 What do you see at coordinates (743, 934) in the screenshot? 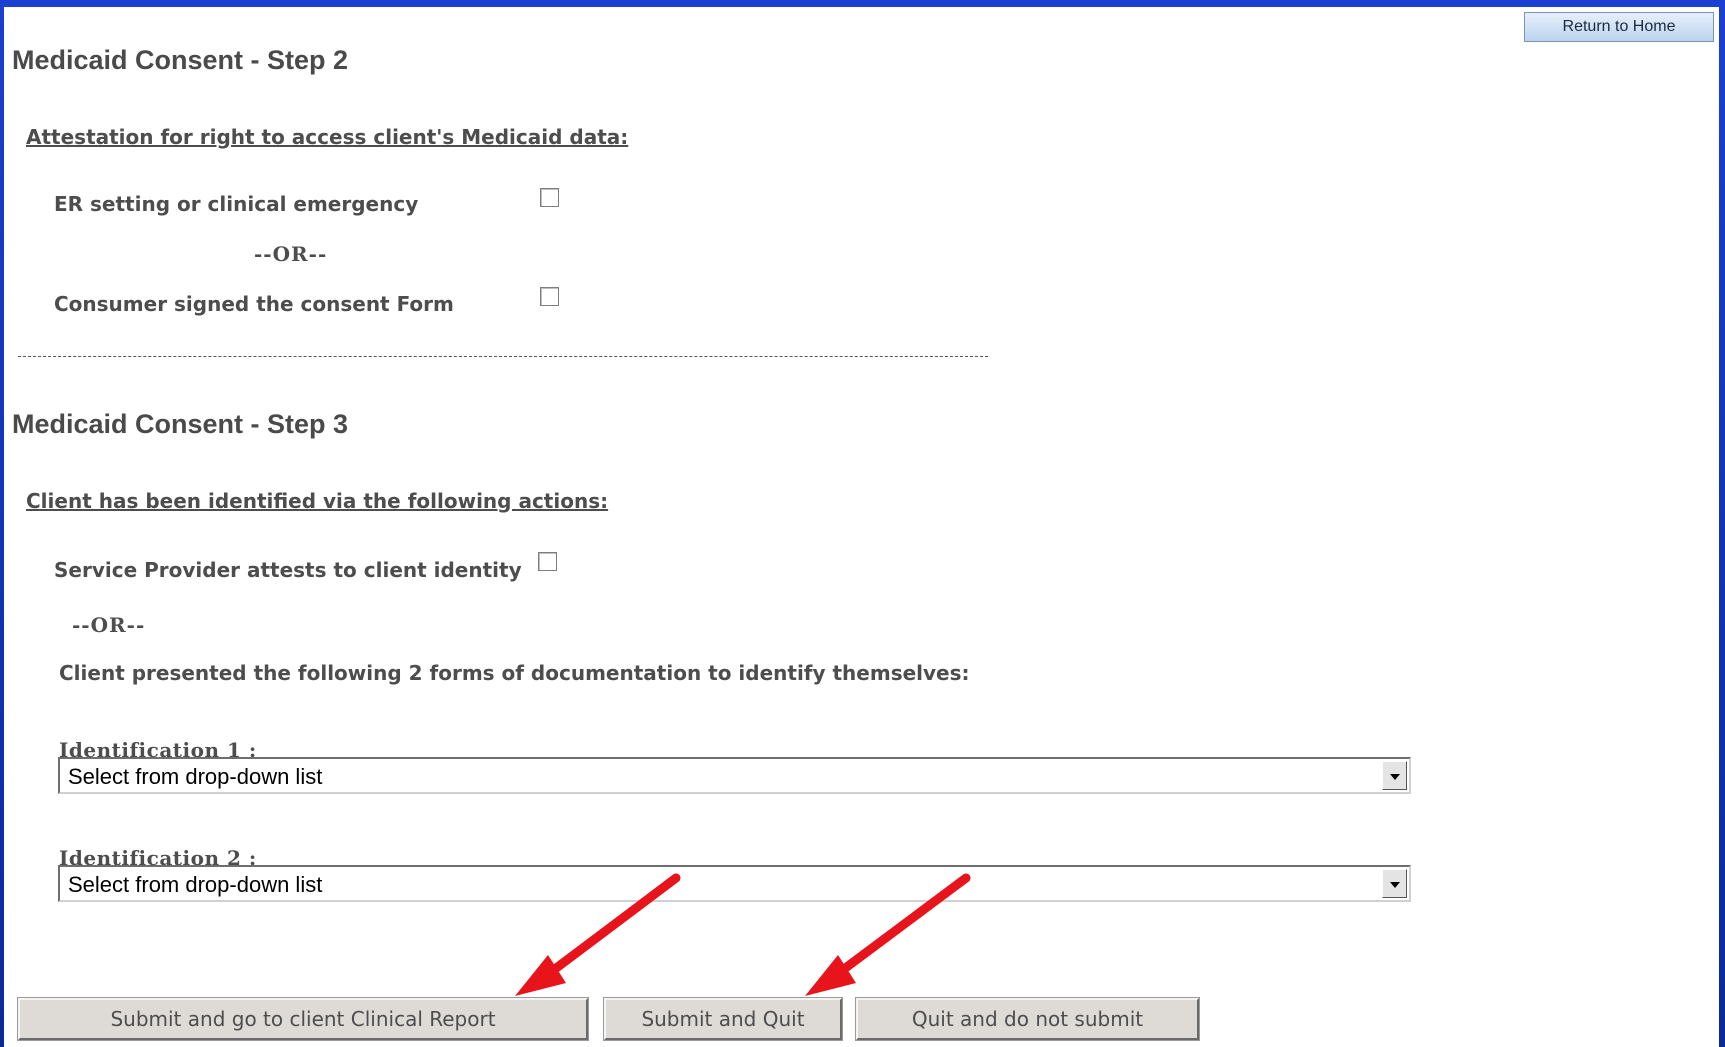
I see `annotation-arrows` at bounding box center [743, 934].